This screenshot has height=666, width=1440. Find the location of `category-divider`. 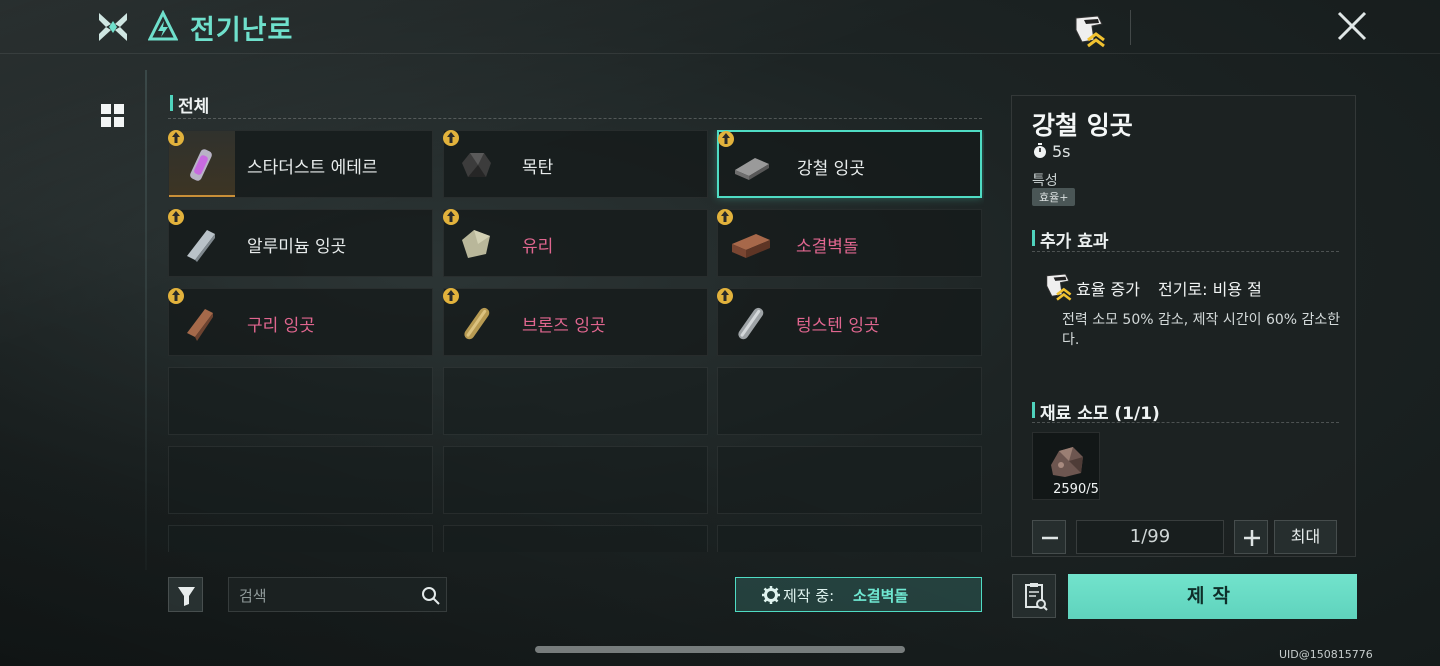

category-divider is located at coordinates (575, 118).